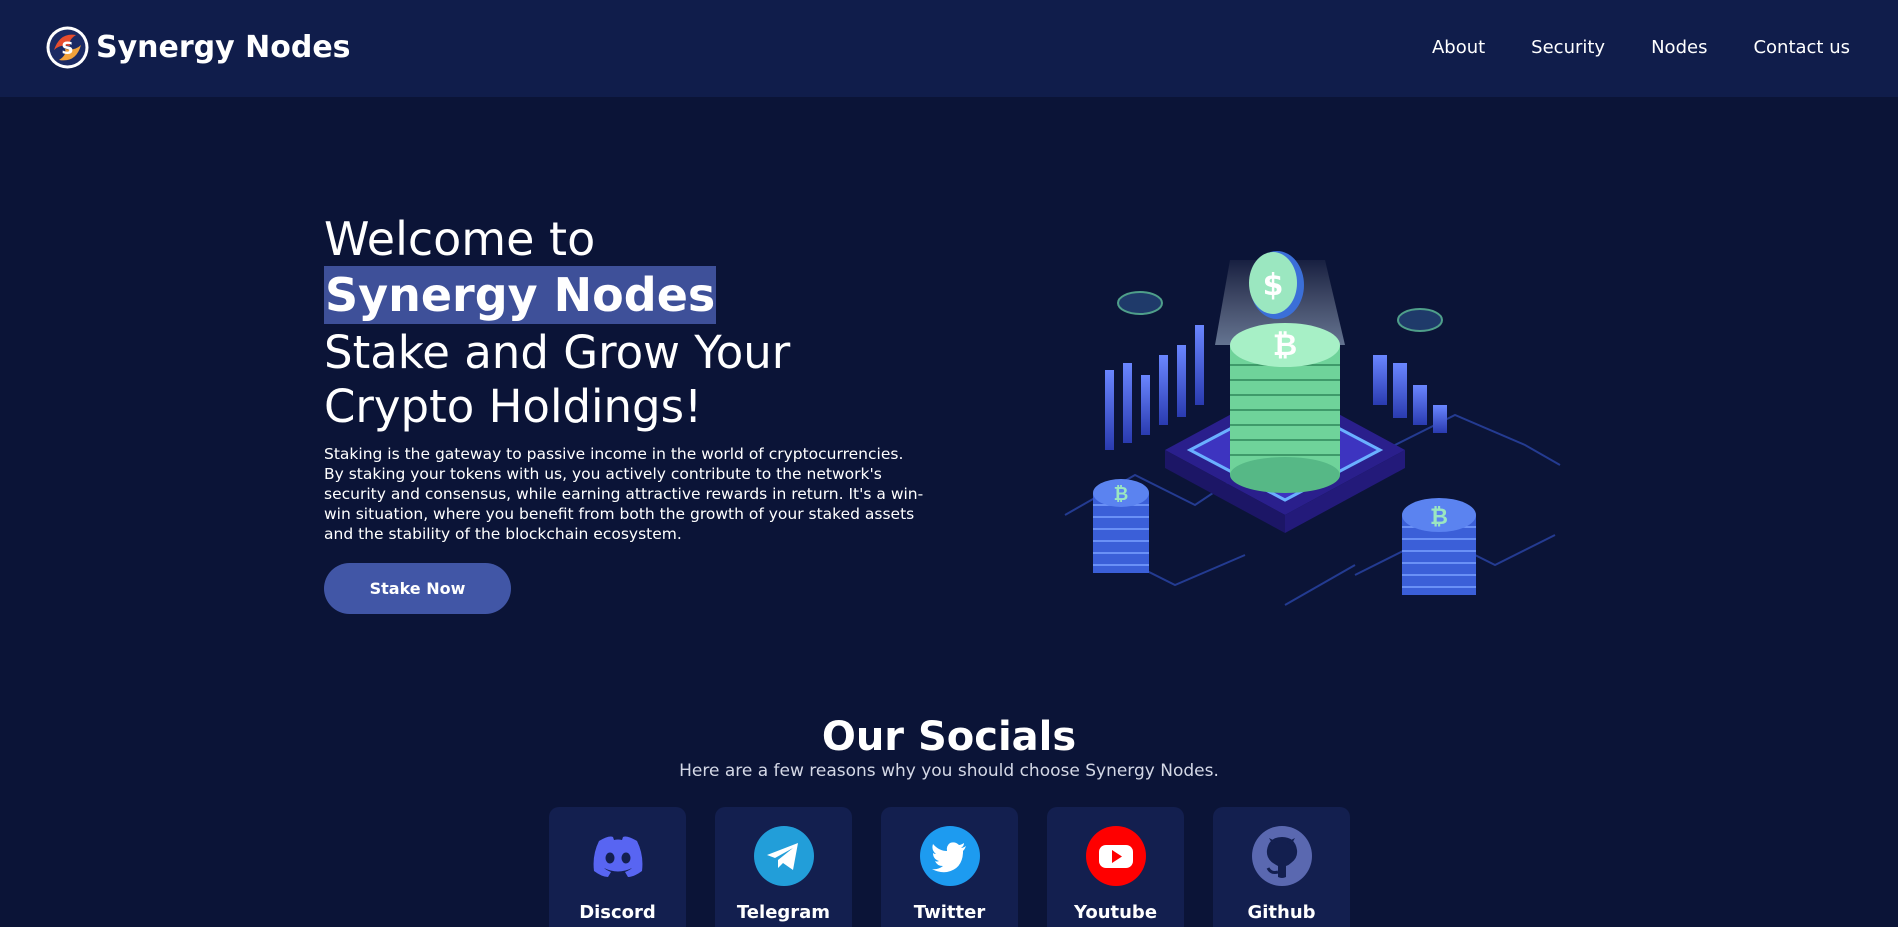  I want to click on social-label-github: Github, so click(1281, 912).